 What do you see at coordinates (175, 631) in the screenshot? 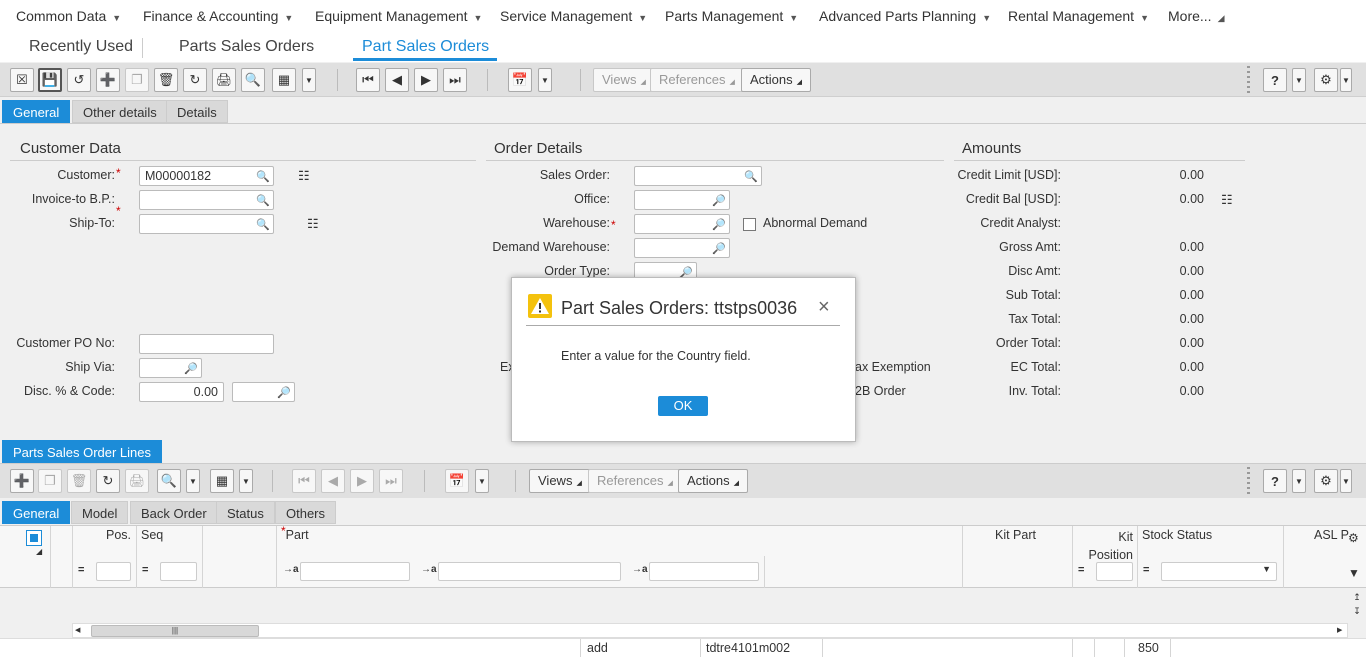
I see `scrollbar-thumb: |||` at bounding box center [175, 631].